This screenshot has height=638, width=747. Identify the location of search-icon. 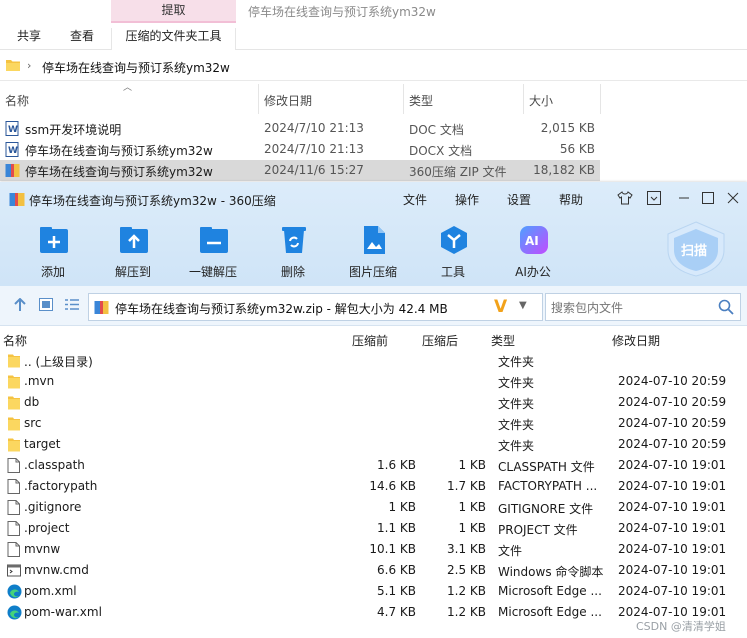
(726, 308).